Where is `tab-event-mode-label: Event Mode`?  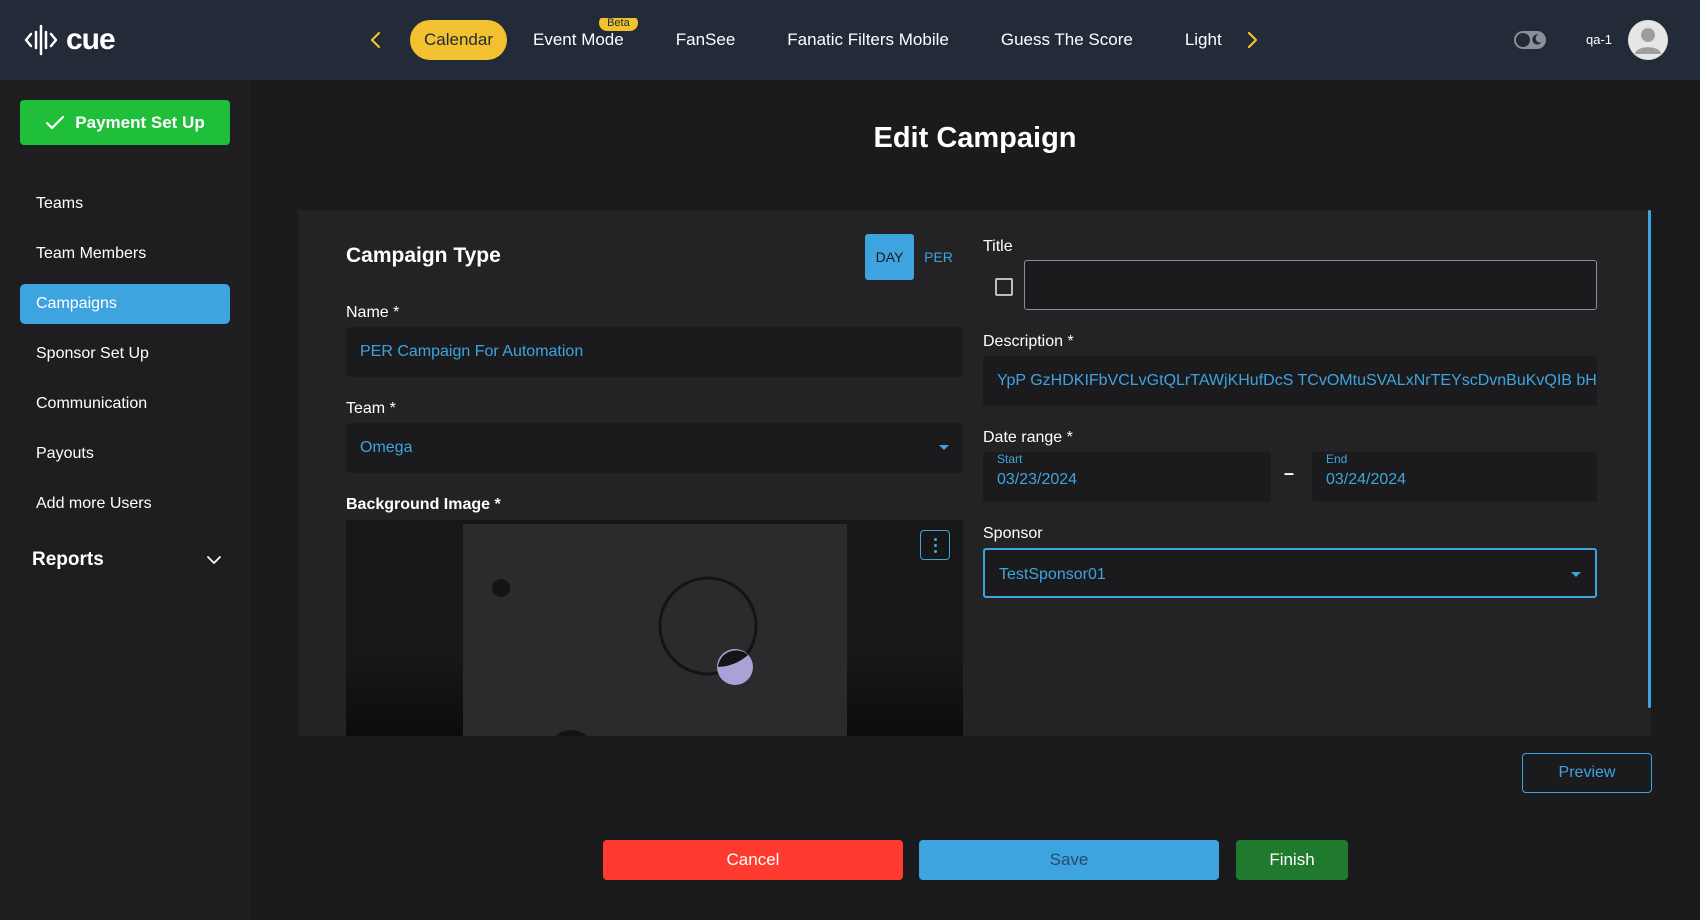 tab-event-mode-label: Event Mode is located at coordinates (578, 39).